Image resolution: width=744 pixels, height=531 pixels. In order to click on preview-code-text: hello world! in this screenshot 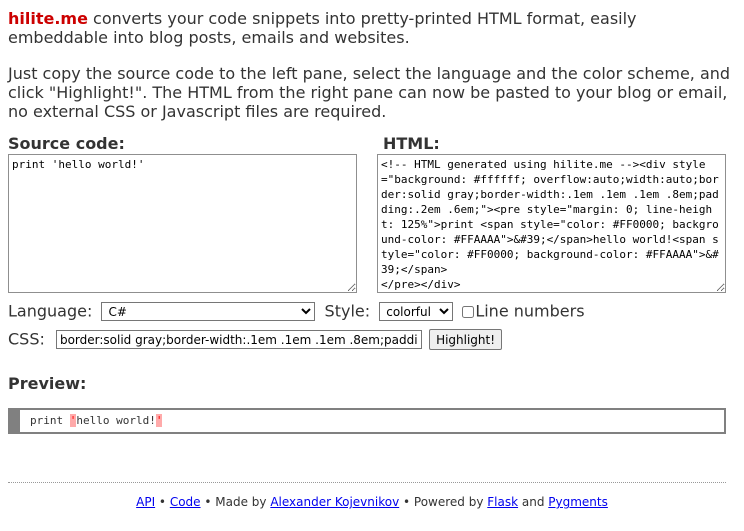, I will do `click(116, 420)`.